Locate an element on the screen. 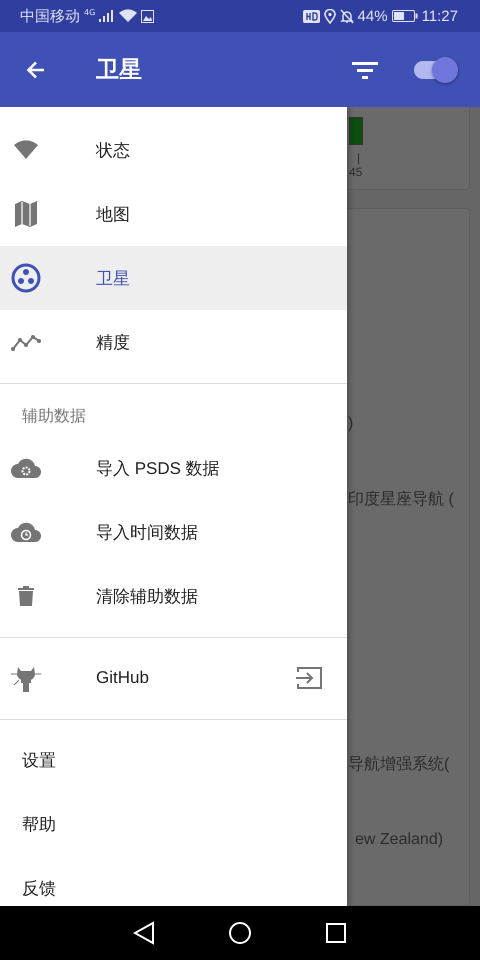 The image size is (480, 960). back-icon is located at coordinates (143, 933).